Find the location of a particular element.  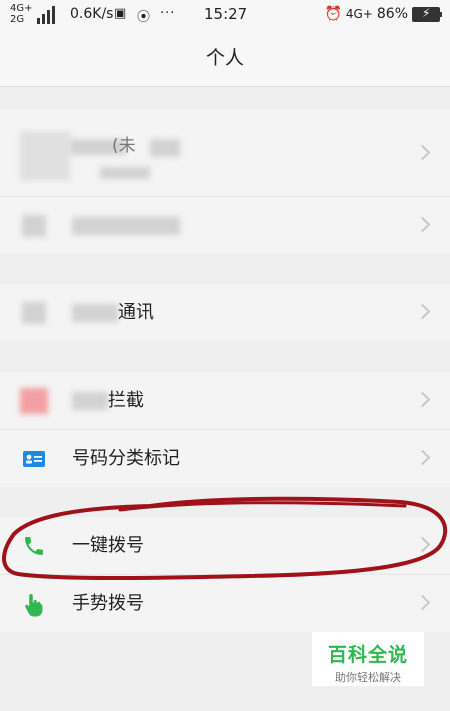

watermark-logo: 百科全说 助你轻松解决 is located at coordinates (368, 659).